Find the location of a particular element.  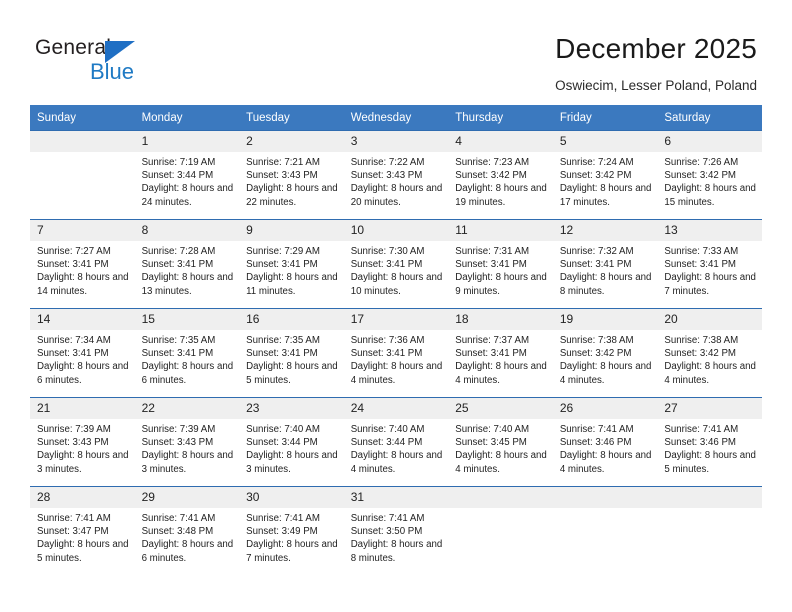

sunrise-text: Sunrise: 7:23 AM is located at coordinates (492, 162).